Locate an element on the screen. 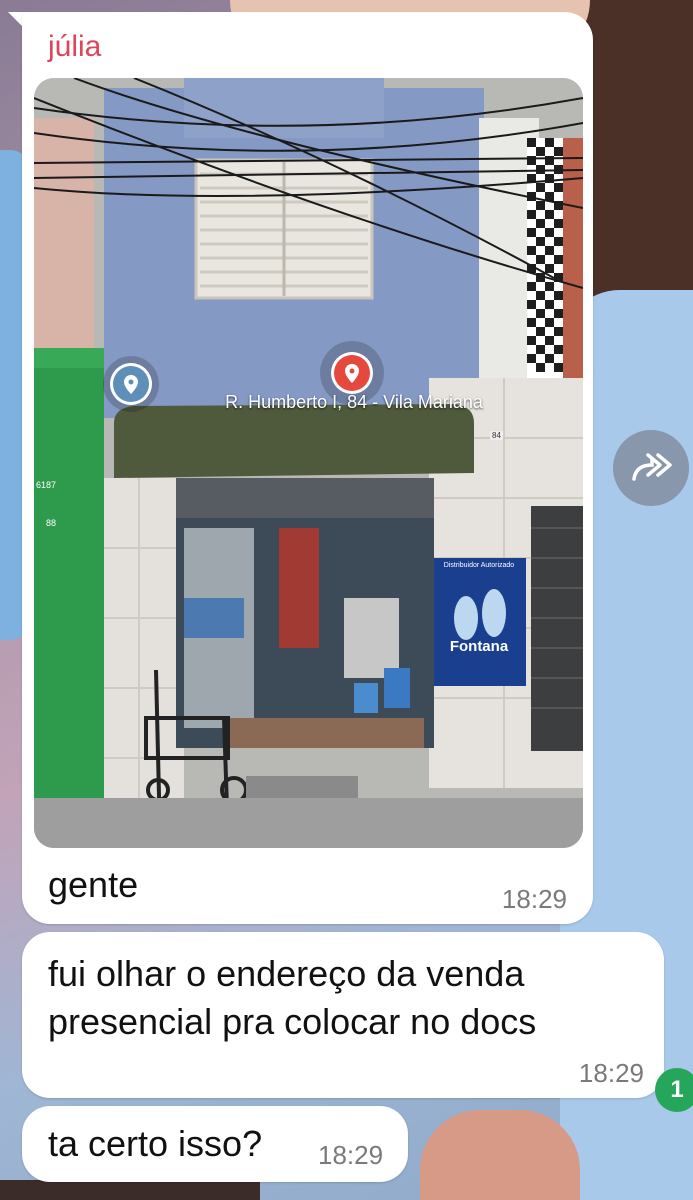 Image resolution: width=693 pixels, height=1200 pixels. message-text: gente is located at coordinates (93, 884).